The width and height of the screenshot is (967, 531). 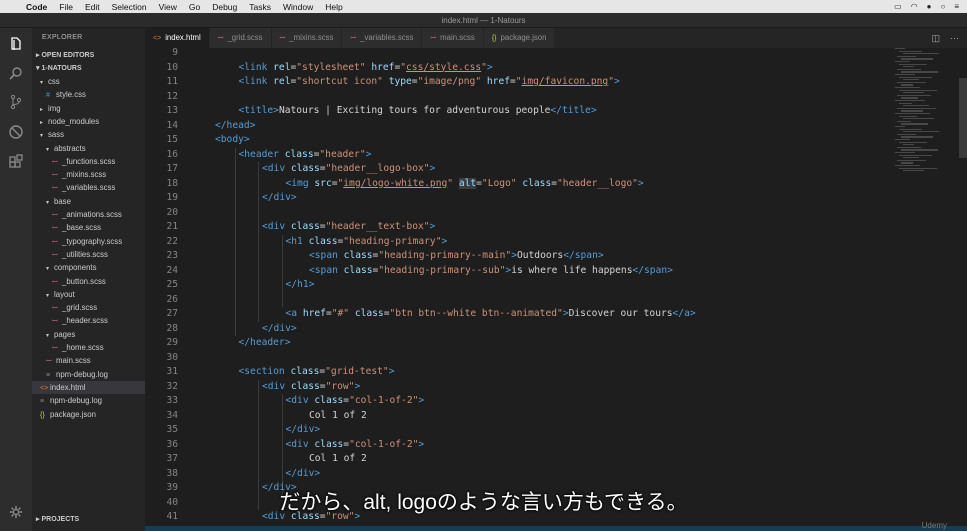 What do you see at coordinates (260, 7) in the screenshot?
I see `menu-tasks: Tasks` at bounding box center [260, 7].